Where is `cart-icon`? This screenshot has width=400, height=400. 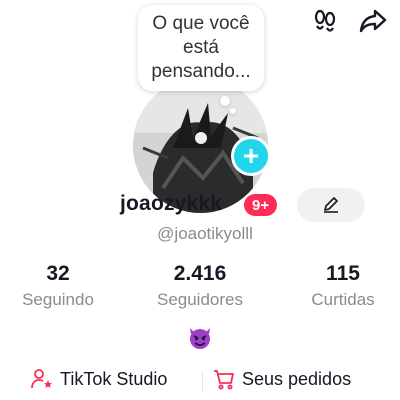
cart-icon is located at coordinates (224, 380).